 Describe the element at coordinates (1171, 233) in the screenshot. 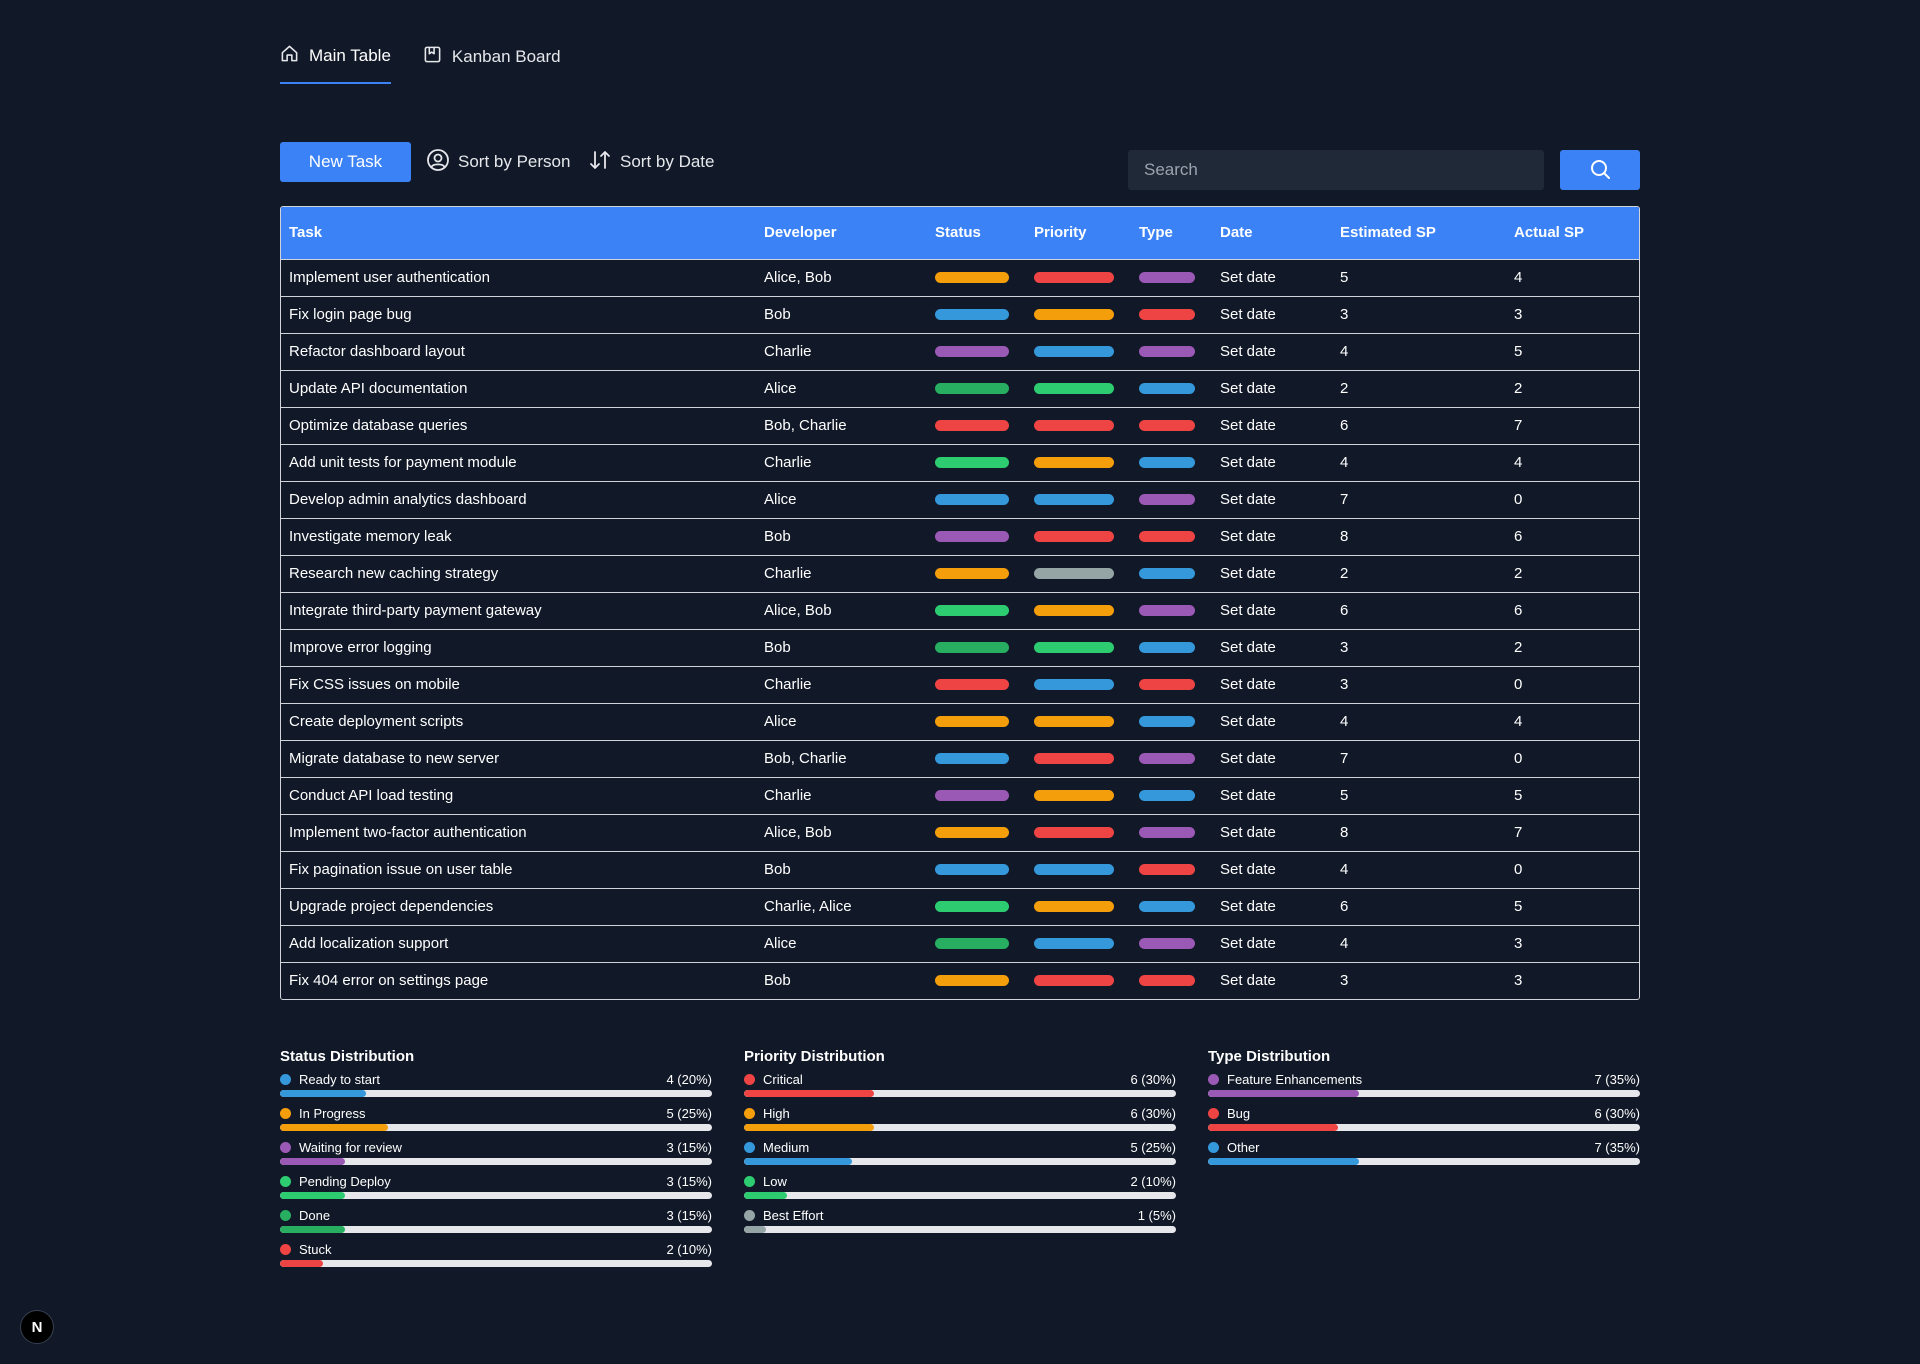

I see `column-header-type: Type` at that location.